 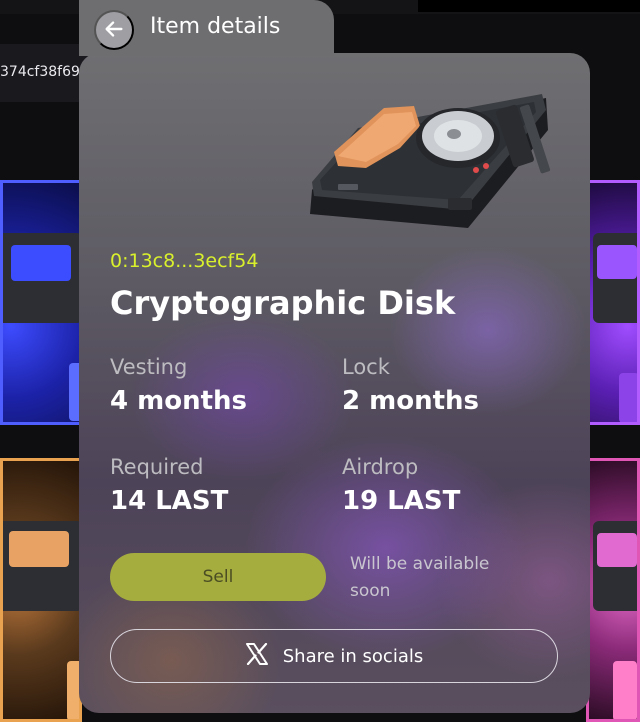 I want to click on stat-label-required: Required, so click(x=157, y=467).